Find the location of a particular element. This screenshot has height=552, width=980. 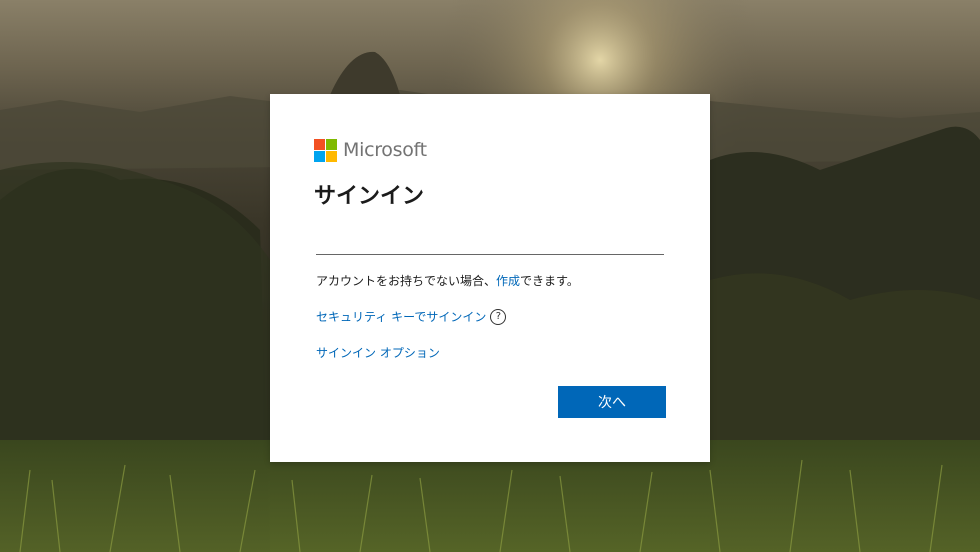

logo-green-square is located at coordinates (331, 144).